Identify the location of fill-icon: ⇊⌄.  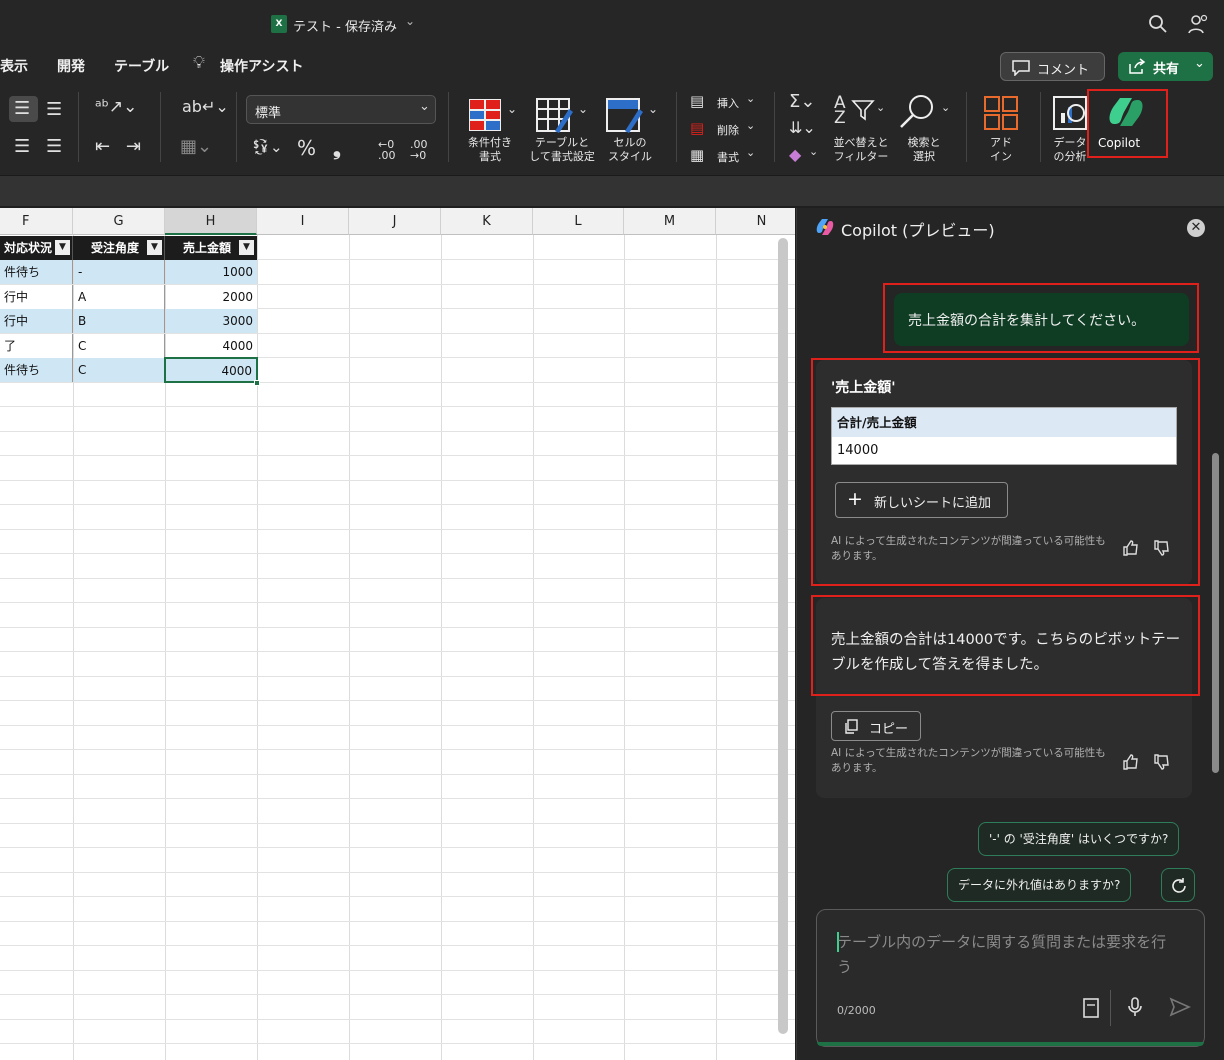
(802, 128).